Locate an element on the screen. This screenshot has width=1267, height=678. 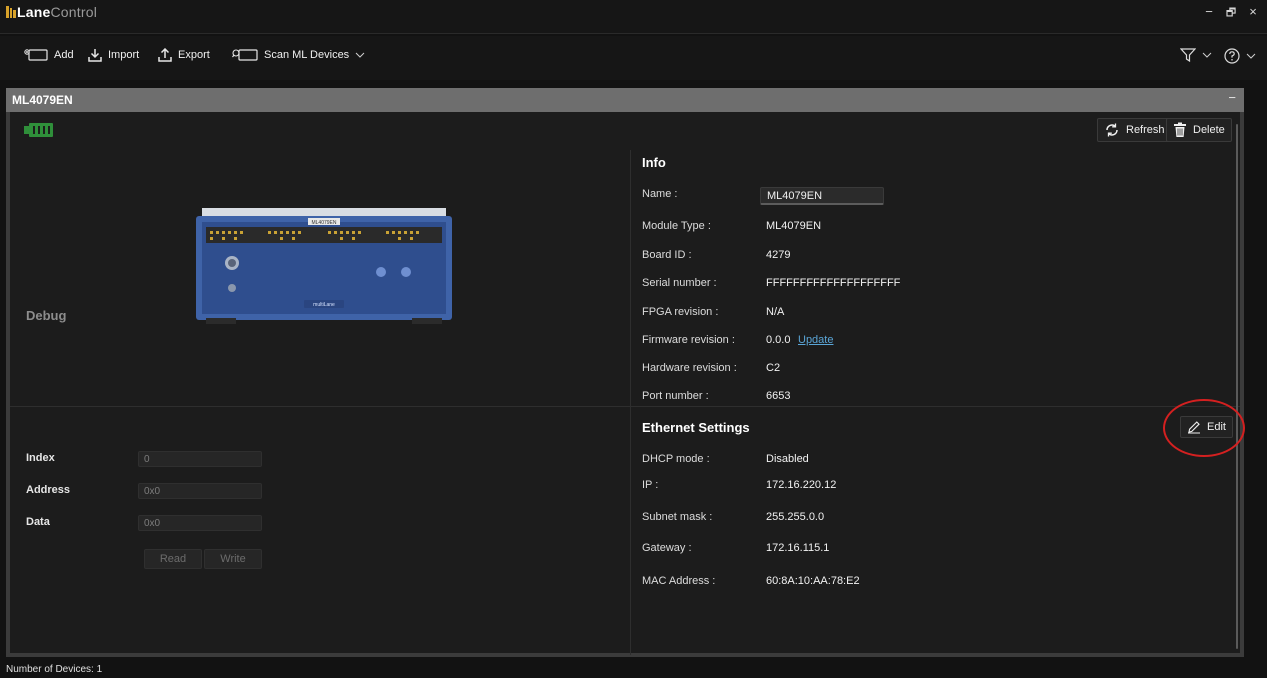
device-image: ML4079EN multiLane is located at coordinates (324, 266).